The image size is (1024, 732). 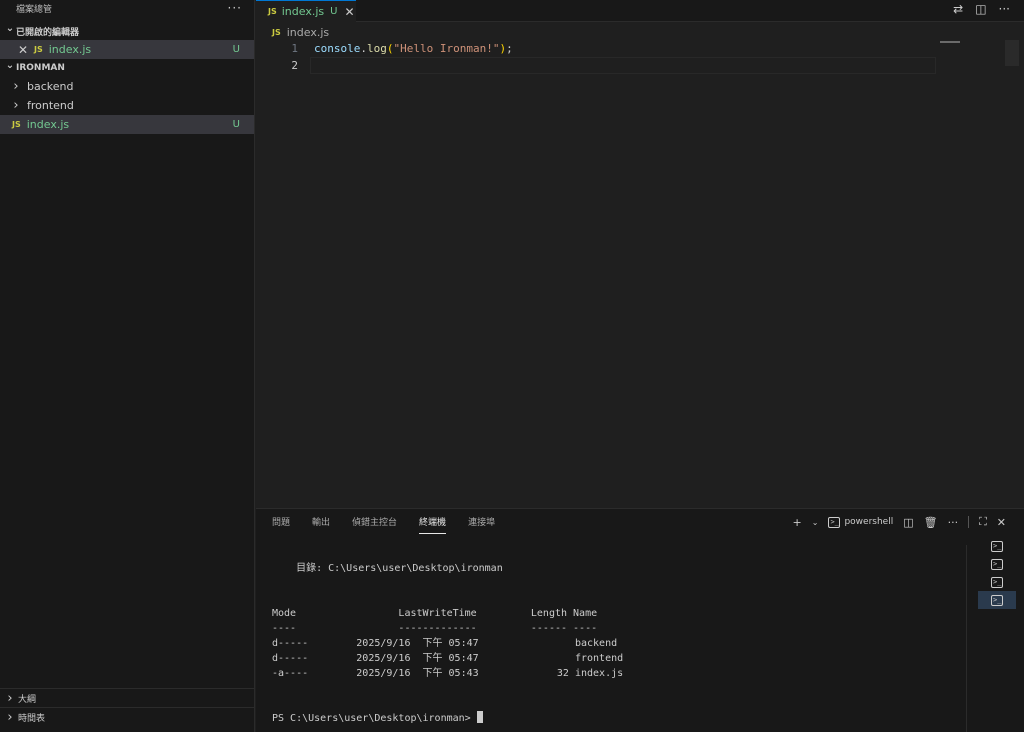 I want to click on breadcrumb-file: index.js, so click(x=308, y=32).